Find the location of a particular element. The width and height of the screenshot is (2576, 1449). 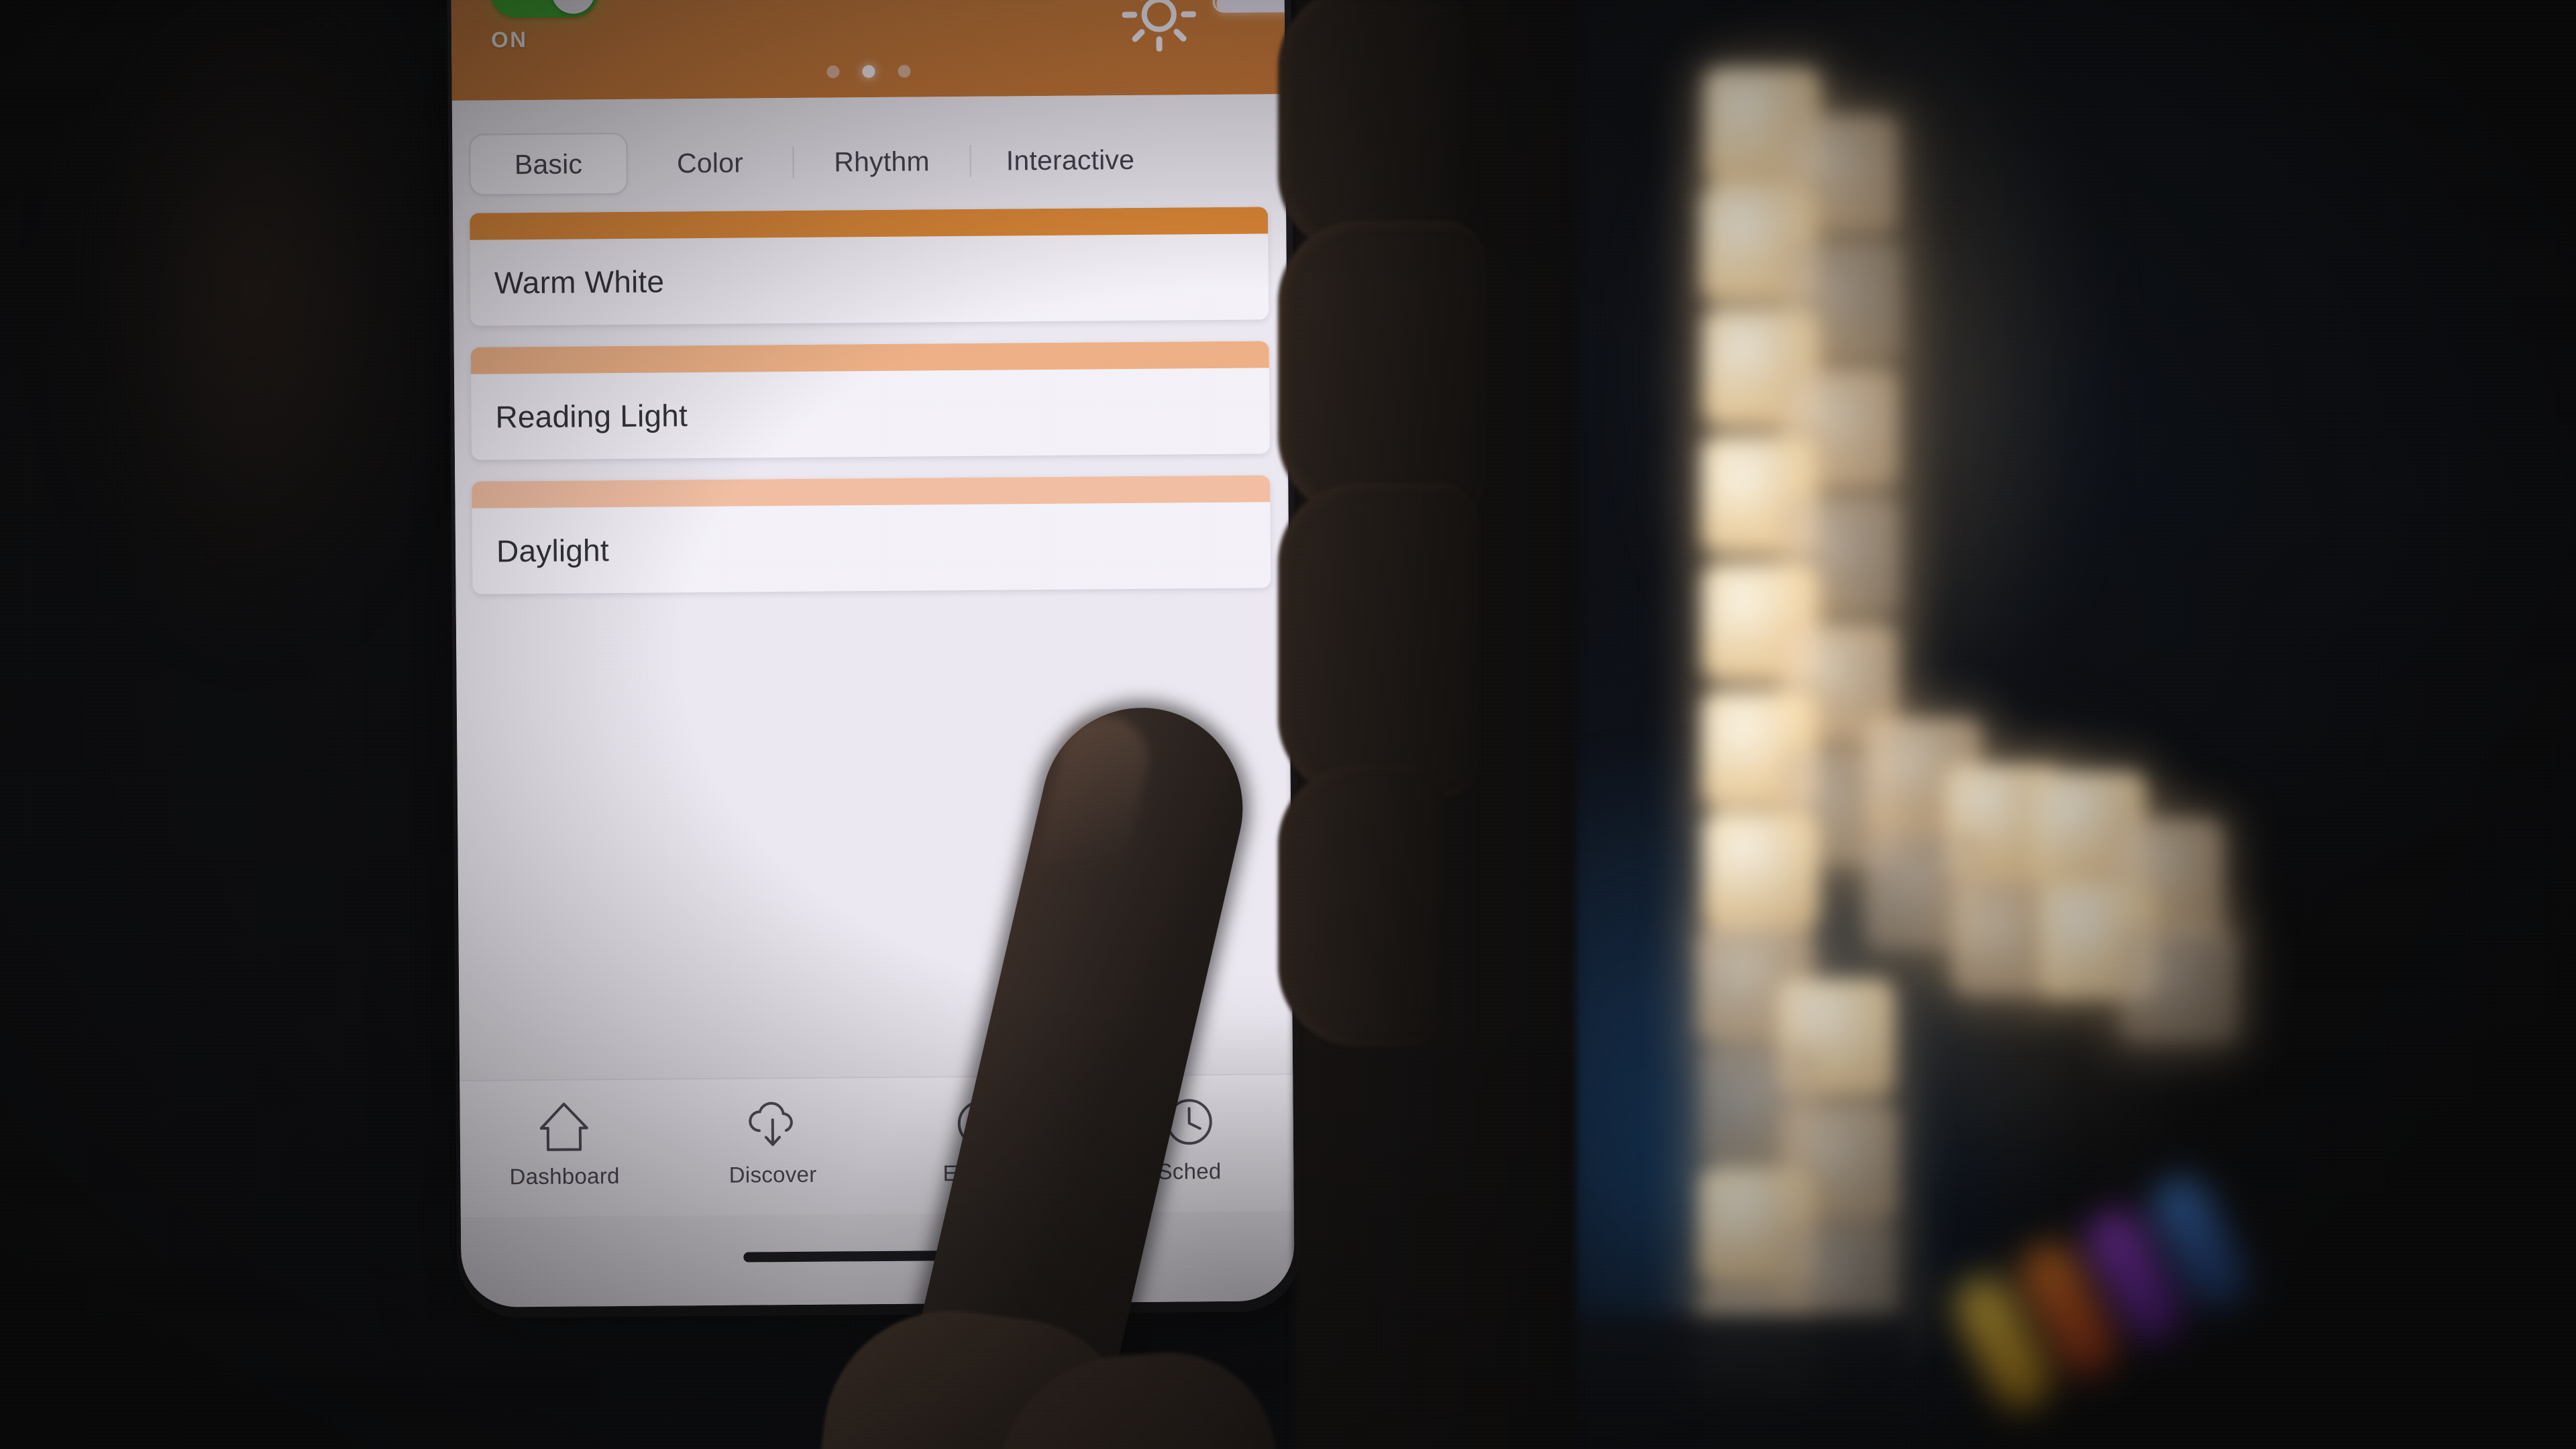

tab-basic-label: Basic is located at coordinates (548, 164).